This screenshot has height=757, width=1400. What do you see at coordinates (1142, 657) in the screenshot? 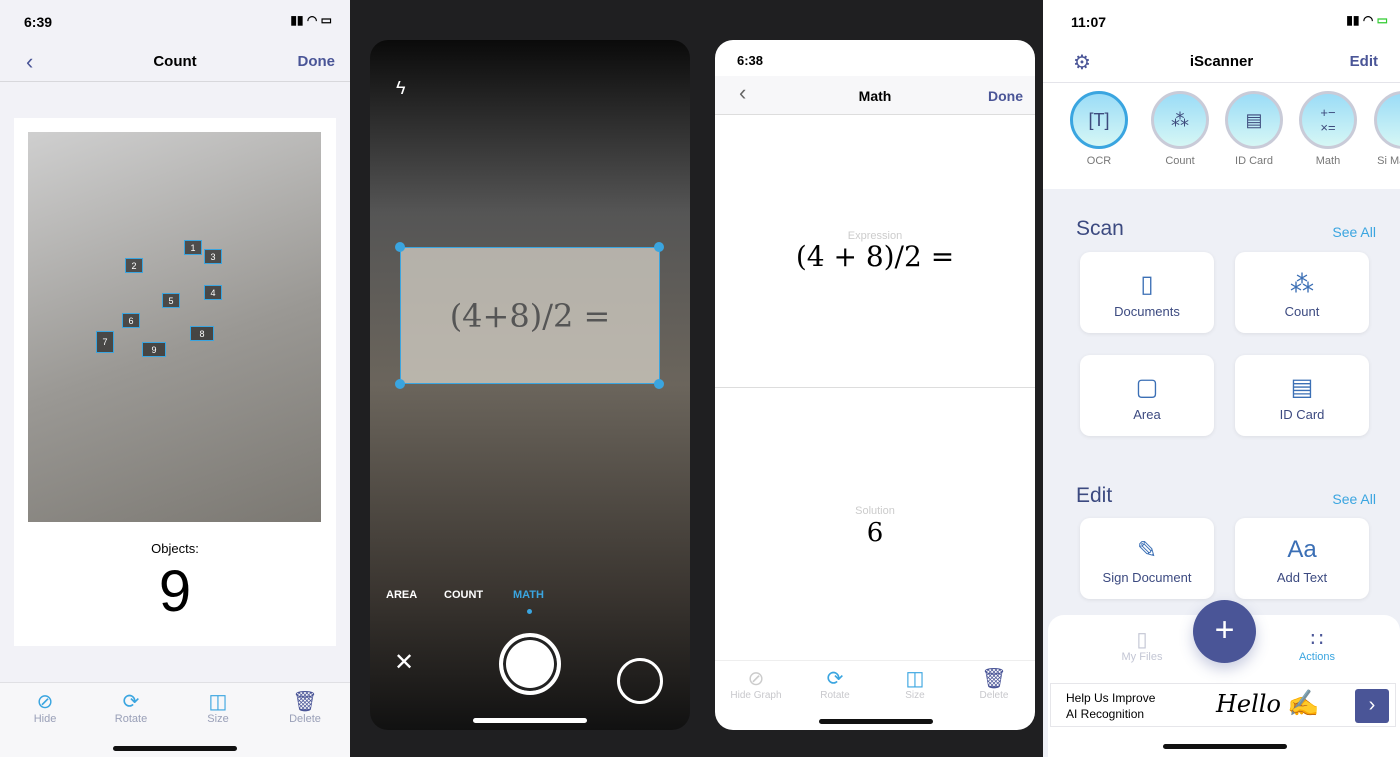
I see `tab-label: My Files` at bounding box center [1142, 657].